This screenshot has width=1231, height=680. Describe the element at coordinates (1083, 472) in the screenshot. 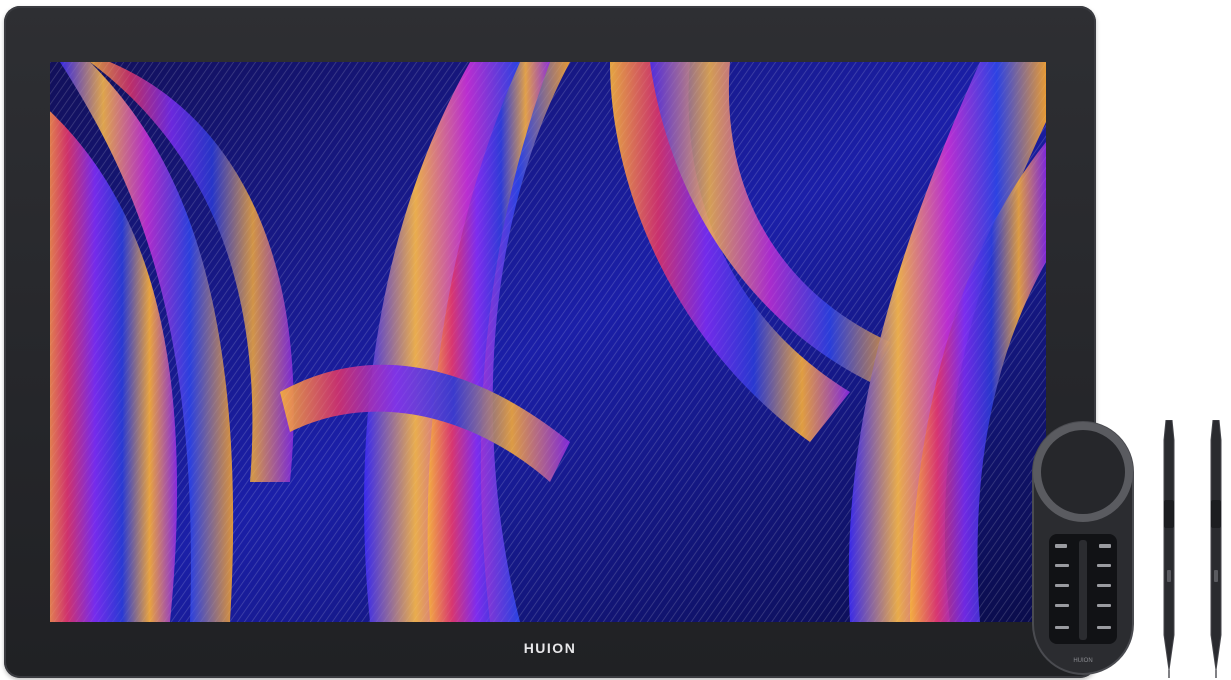

I see `dial-knob` at that location.